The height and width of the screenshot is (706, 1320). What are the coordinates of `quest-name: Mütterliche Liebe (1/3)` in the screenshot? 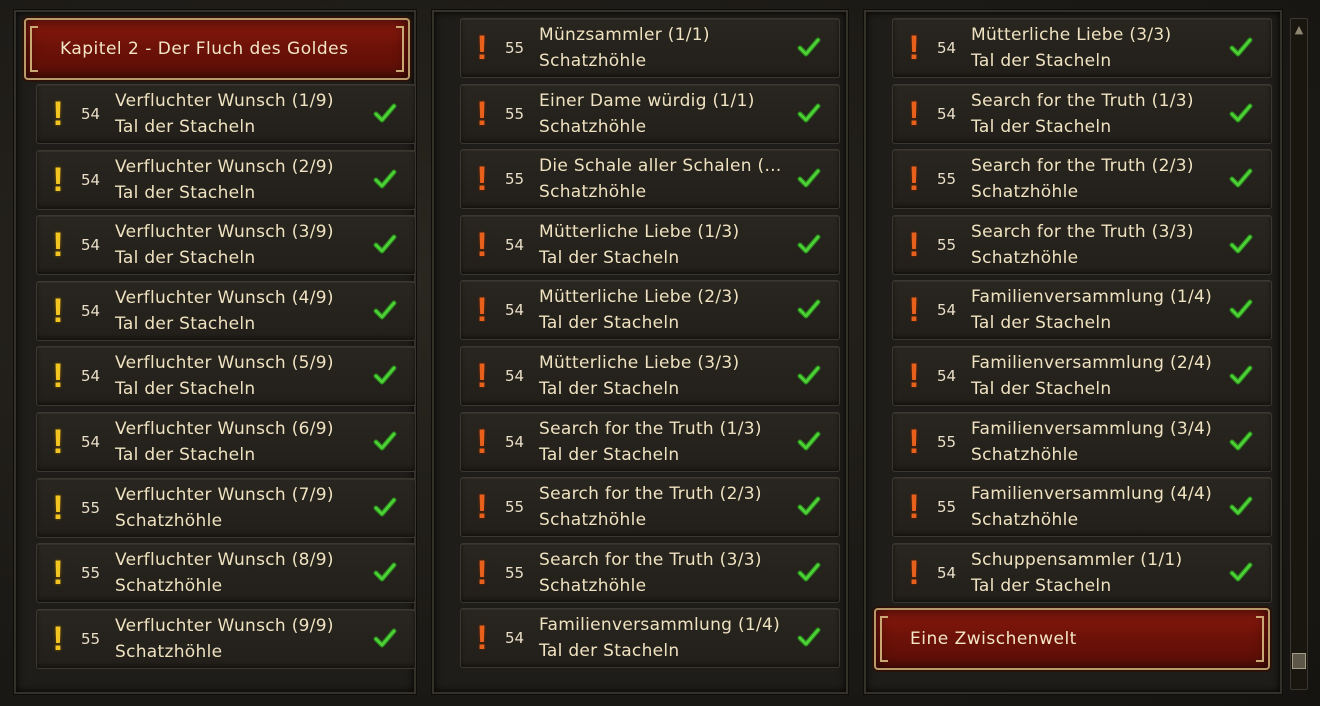 It's located at (639, 232).